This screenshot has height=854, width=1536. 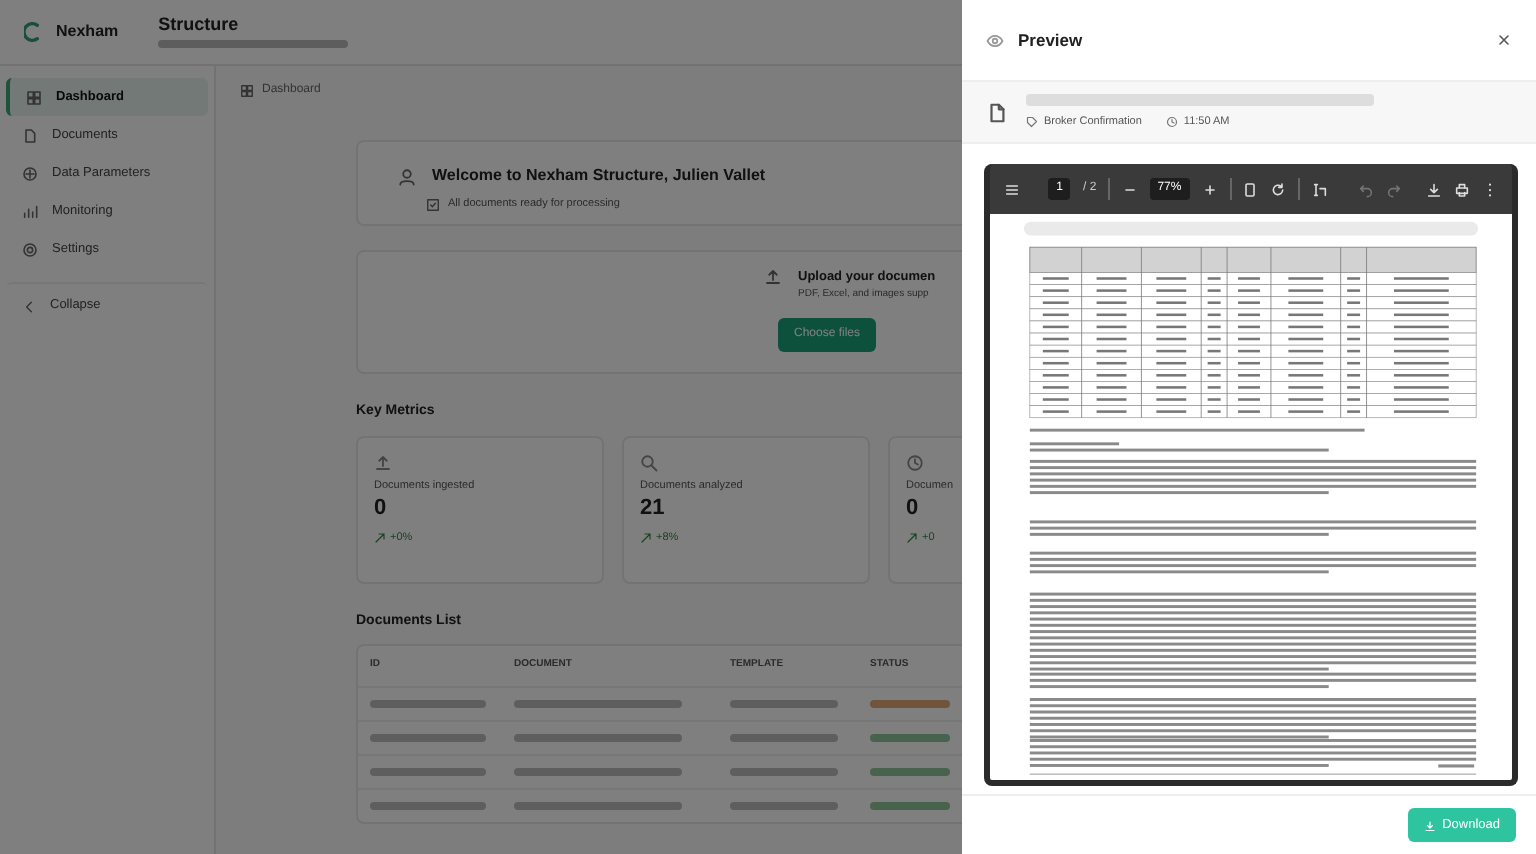 What do you see at coordinates (30, 173) in the screenshot?
I see `plus-circle-icon` at bounding box center [30, 173].